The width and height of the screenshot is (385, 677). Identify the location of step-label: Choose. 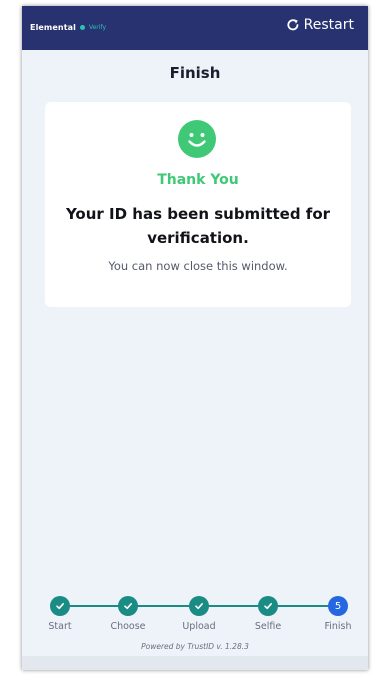
(128, 626).